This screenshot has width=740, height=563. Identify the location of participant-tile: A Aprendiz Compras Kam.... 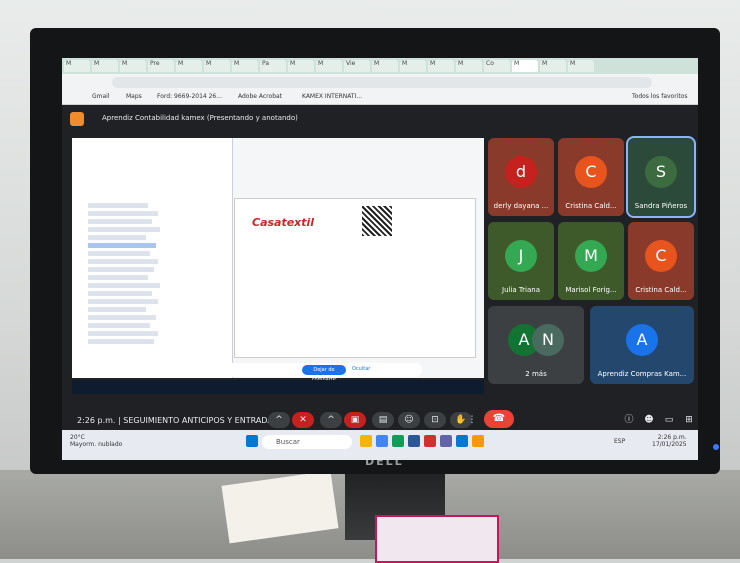
(642, 345).